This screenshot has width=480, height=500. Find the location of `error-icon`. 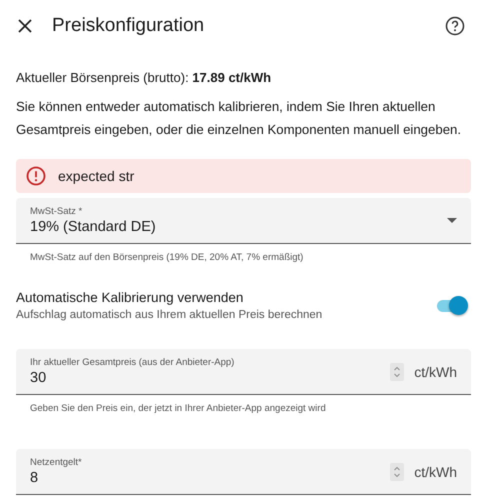

error-icon is located at coordinates (36, 176).